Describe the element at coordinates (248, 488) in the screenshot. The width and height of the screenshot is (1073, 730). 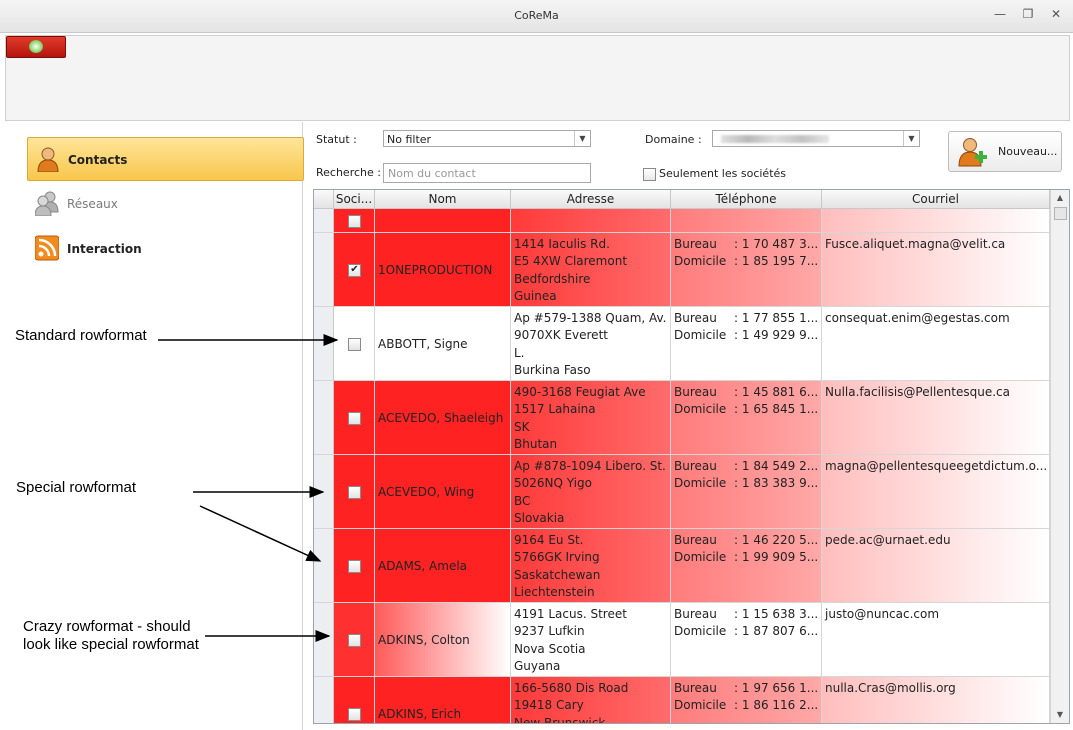
I see `annotation-arrows` at that location.